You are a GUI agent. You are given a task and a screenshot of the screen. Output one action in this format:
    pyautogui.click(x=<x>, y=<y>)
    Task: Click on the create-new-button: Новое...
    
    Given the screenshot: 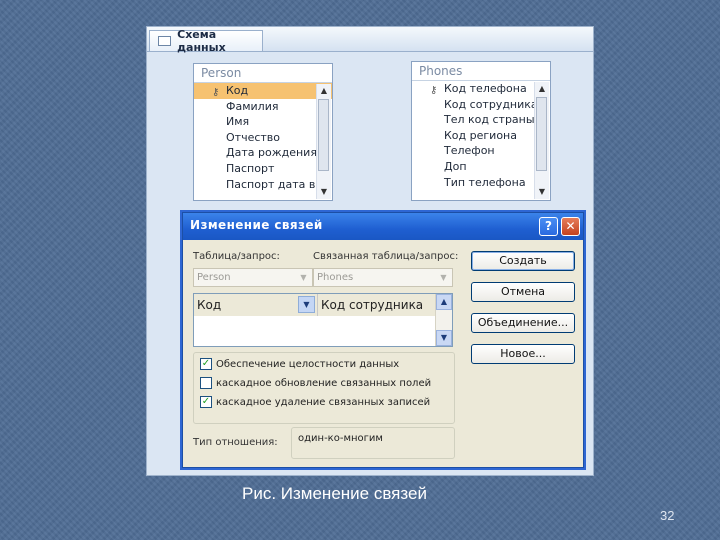 What is the action you would take?
    pyautogui.click(x=523, y=354)
    